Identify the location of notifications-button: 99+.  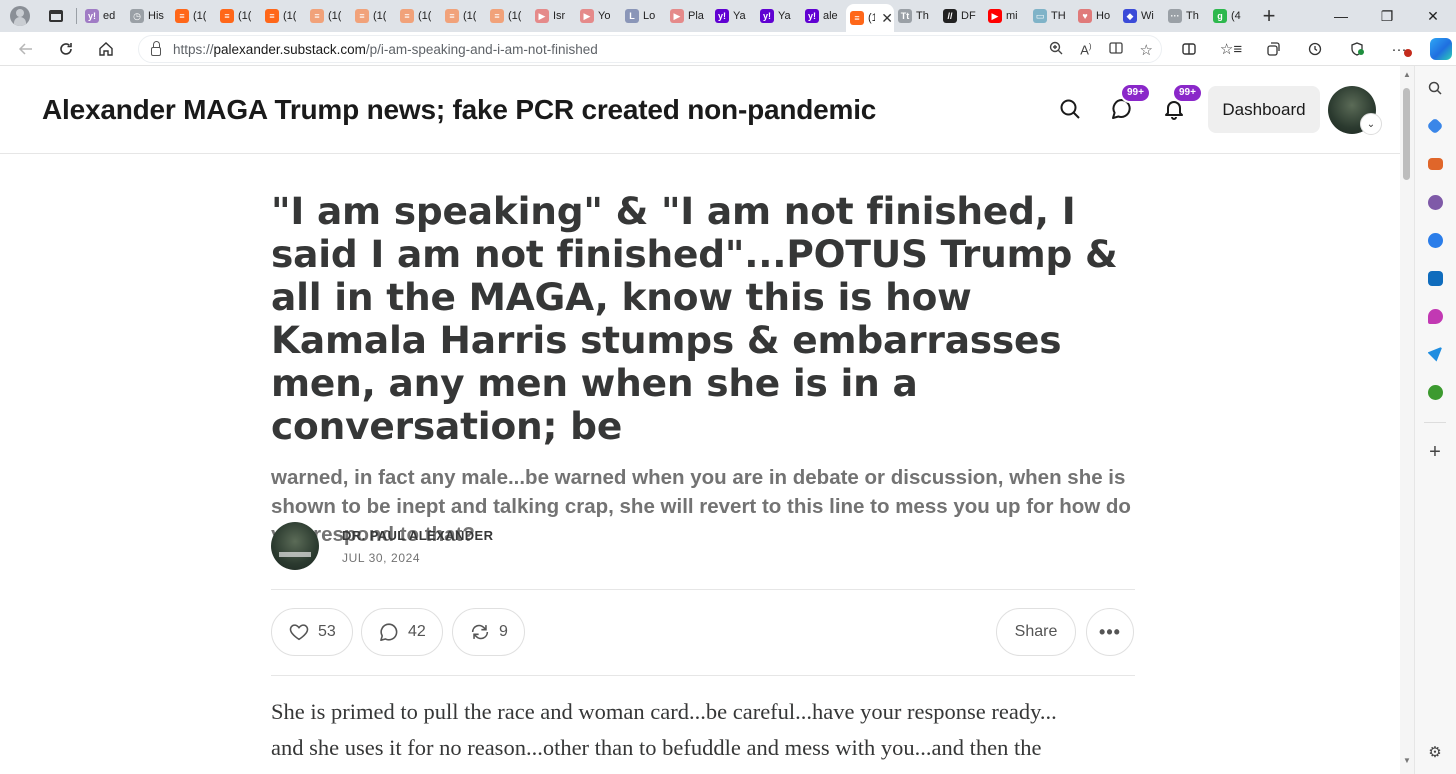
(1182, 102).